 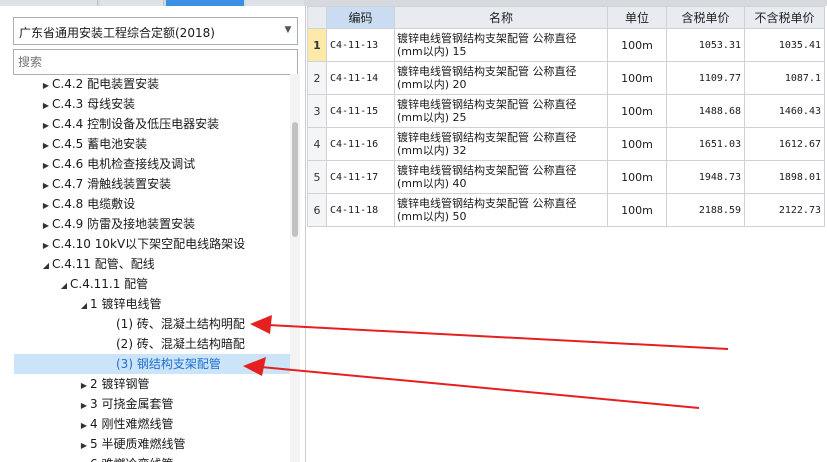 What do you see at coordinates (501, 210) in the screenshot?
I see `name-cell: 镀锌电线管钢结构支架配管 公称直径 (mm以内) 50` at bounding box center [501, 210].